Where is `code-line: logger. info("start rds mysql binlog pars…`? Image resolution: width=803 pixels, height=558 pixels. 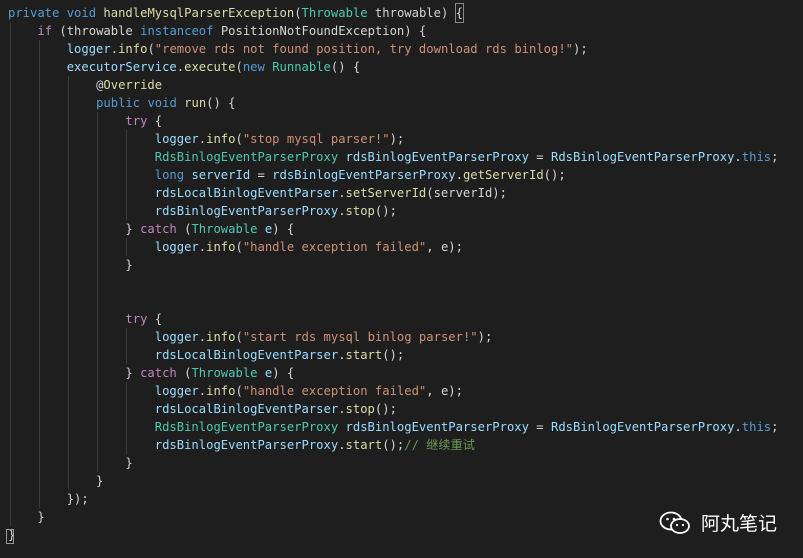 code-line: logger. info("start rds mysql binlog pars… is located at coordinates (250, 337).